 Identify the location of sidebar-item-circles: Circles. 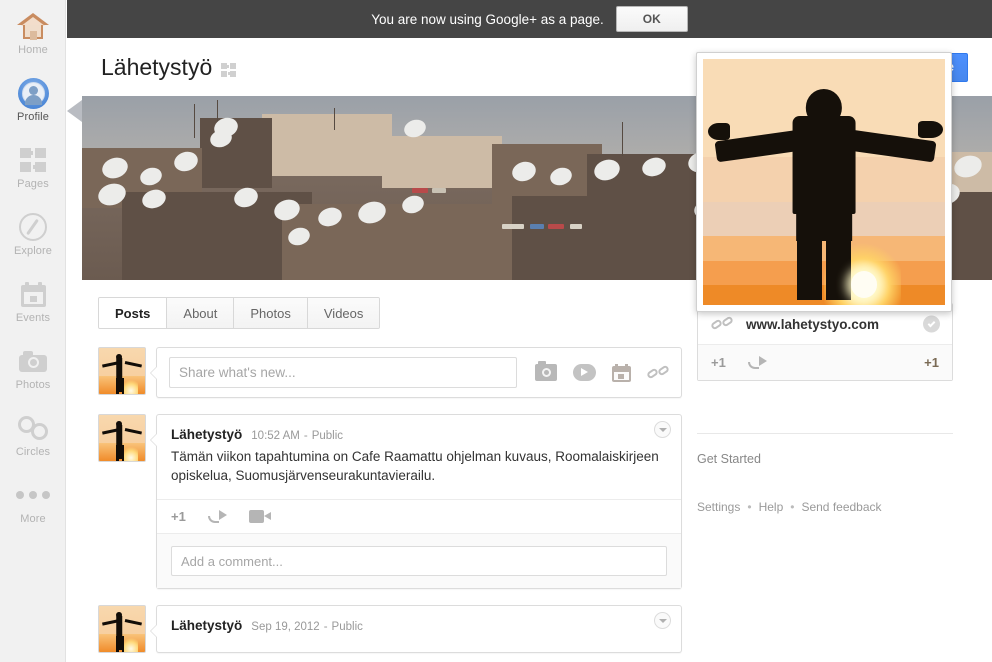
(33, 435).